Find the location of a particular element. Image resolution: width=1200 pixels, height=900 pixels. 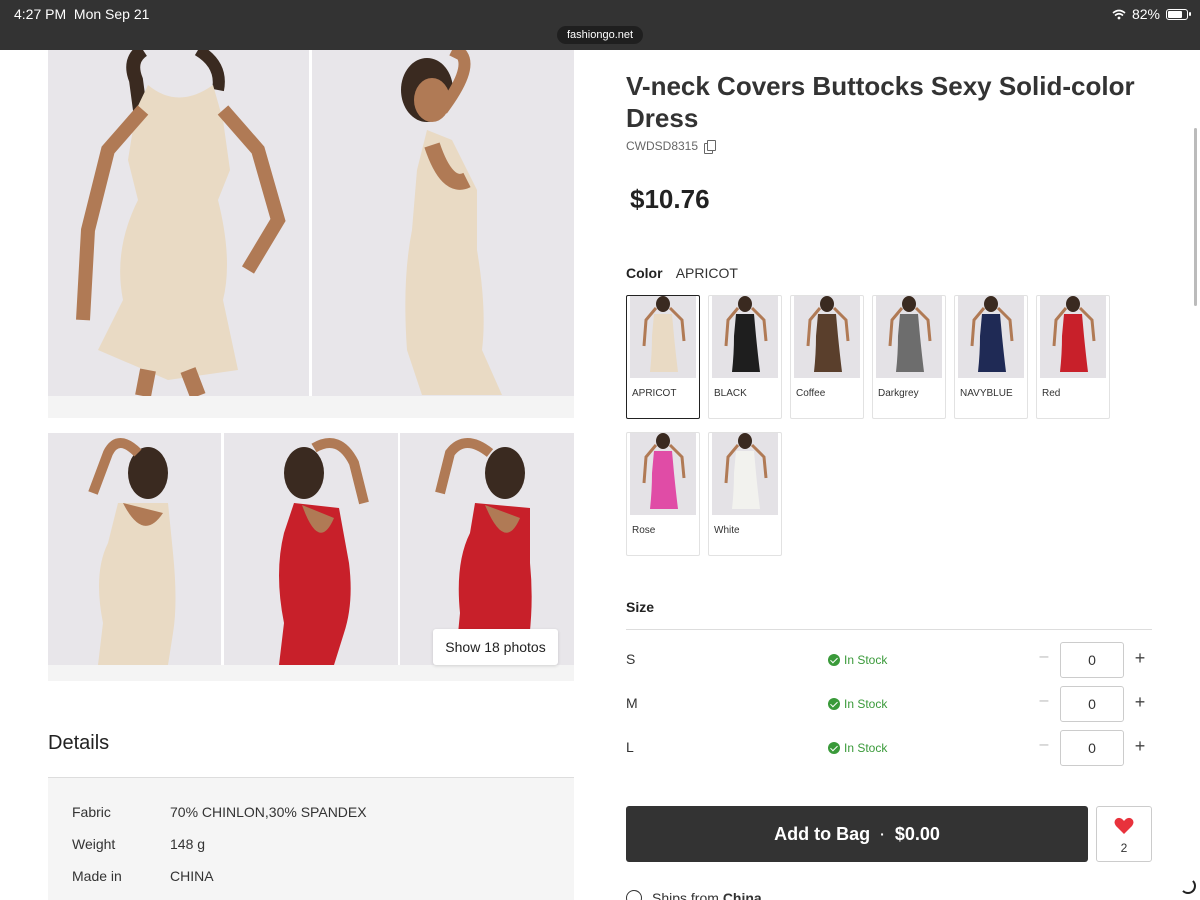

battery-percent: 82% is located at coordinates (1145, 14).